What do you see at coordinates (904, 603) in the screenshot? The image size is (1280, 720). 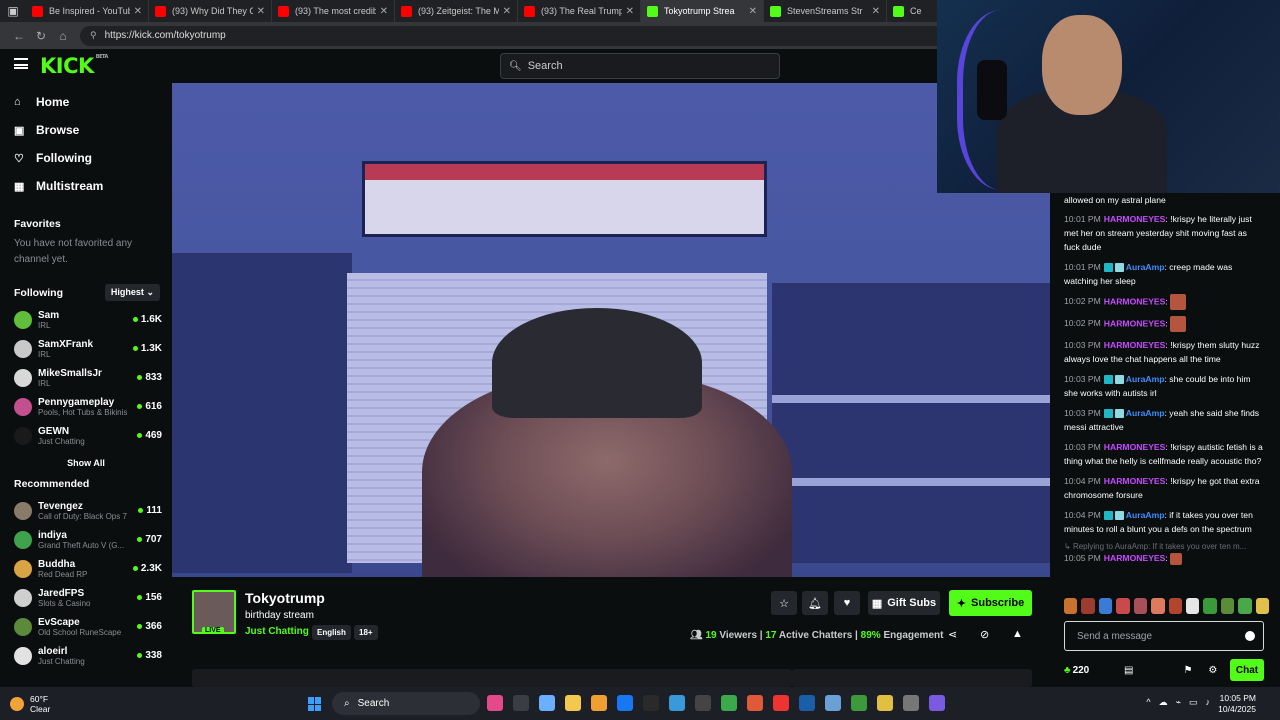 I see `gift-subs-button: ▦ Gift Subs` at bounding box center [904, 603].